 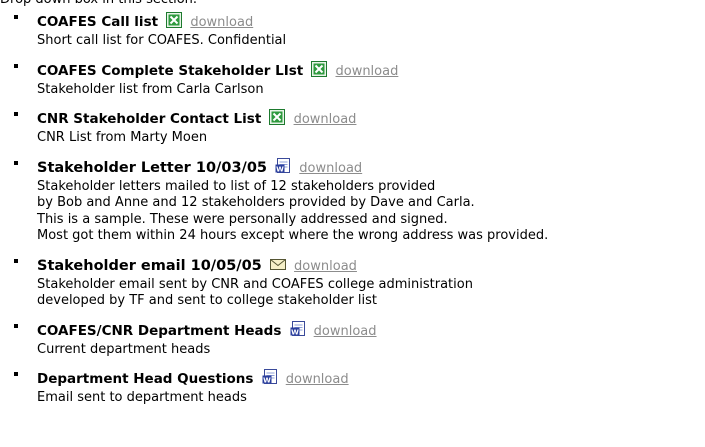 I want to click on file-description: Current department heads, so click(x=124, y=349).